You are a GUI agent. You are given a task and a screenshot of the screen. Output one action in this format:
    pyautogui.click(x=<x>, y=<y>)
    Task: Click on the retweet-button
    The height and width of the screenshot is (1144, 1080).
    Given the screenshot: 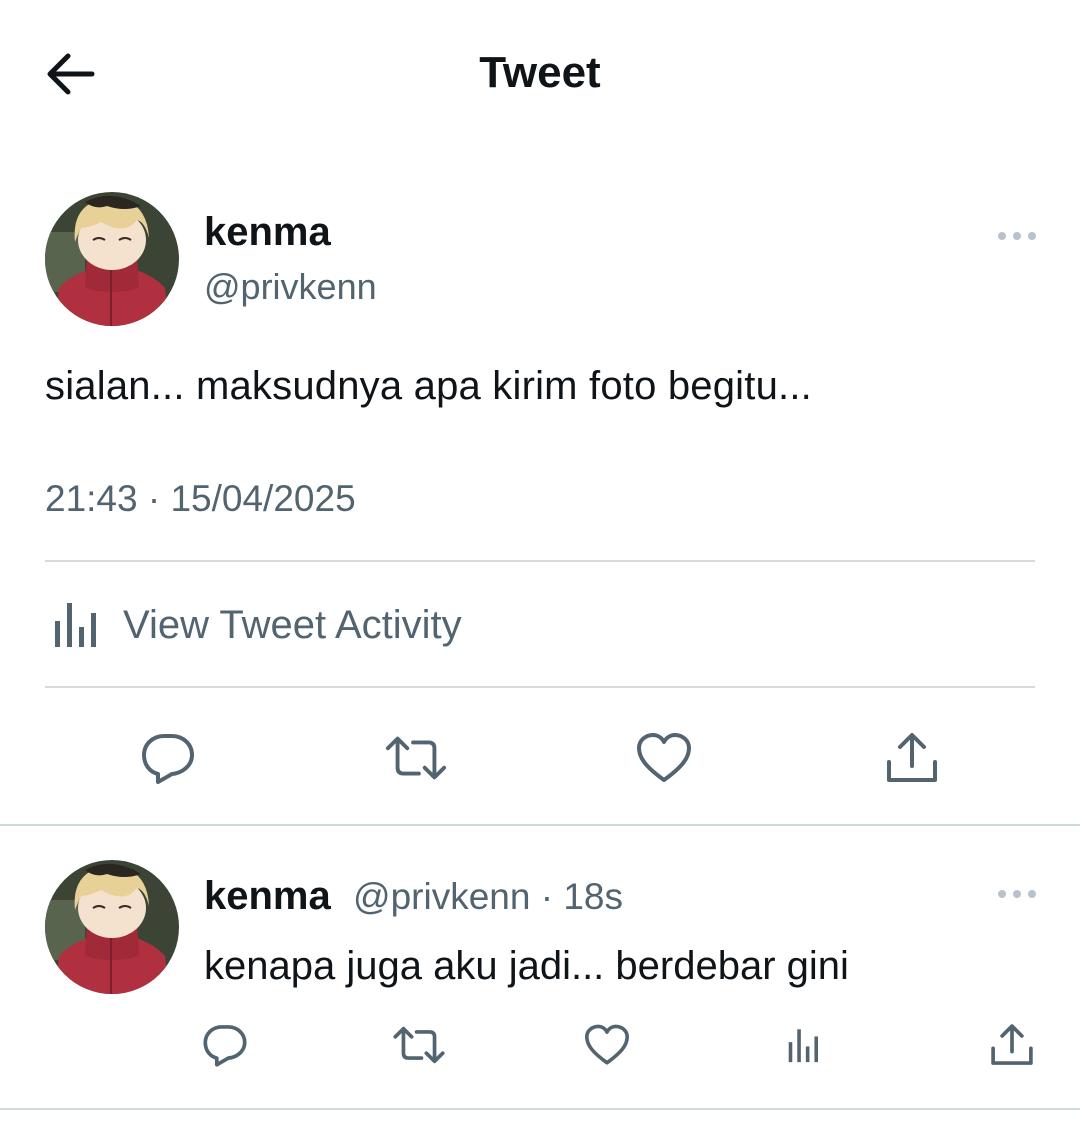 What is the action you would take?
    pyautogui.click(x=416, y=758)
    